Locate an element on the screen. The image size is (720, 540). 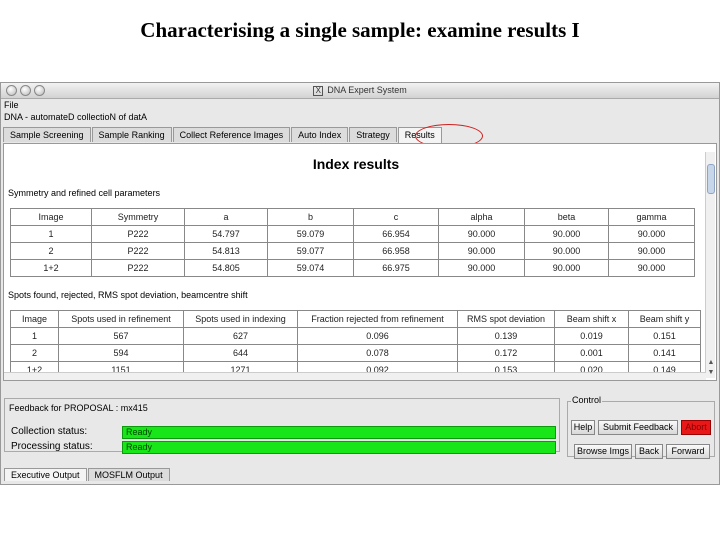
tab-collect-reference-images: Collect Reference Images is located at coordinates (231, 134).